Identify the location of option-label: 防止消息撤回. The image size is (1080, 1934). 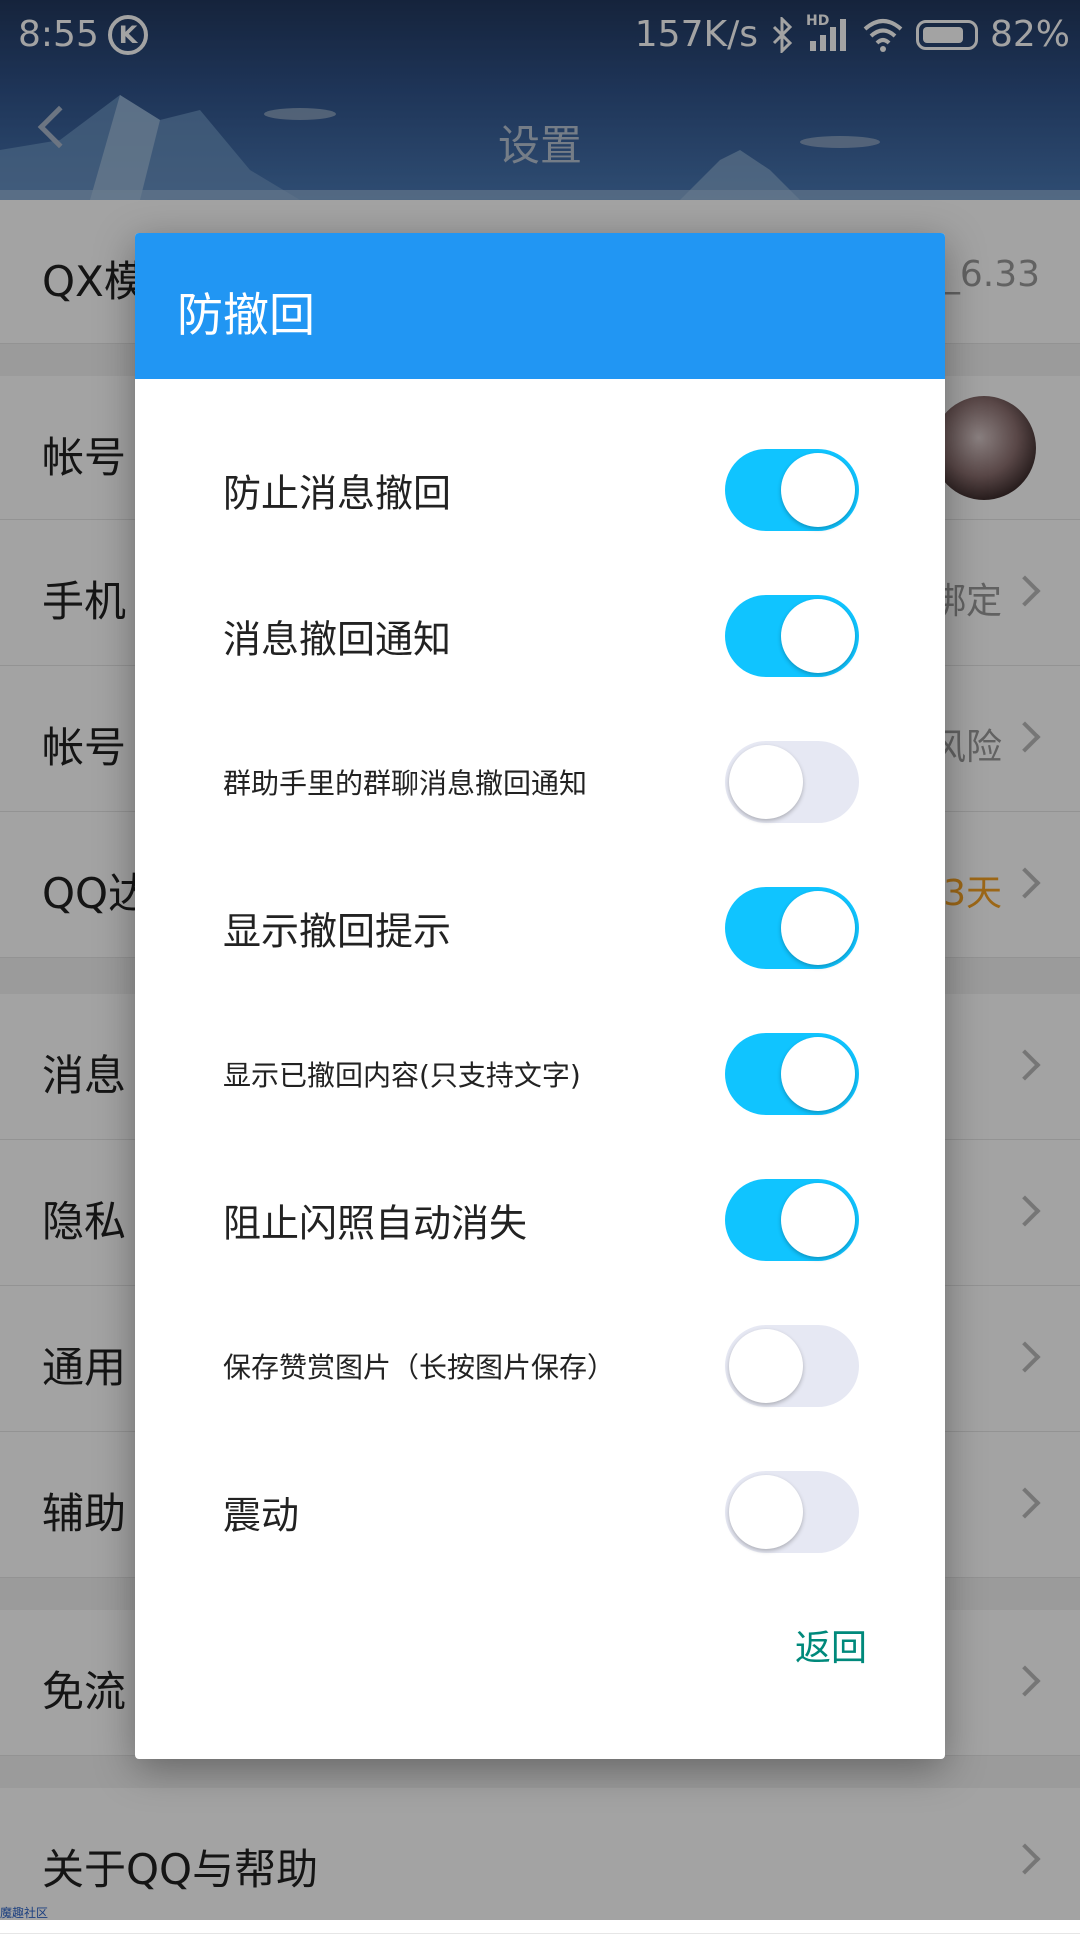
(337, 493).